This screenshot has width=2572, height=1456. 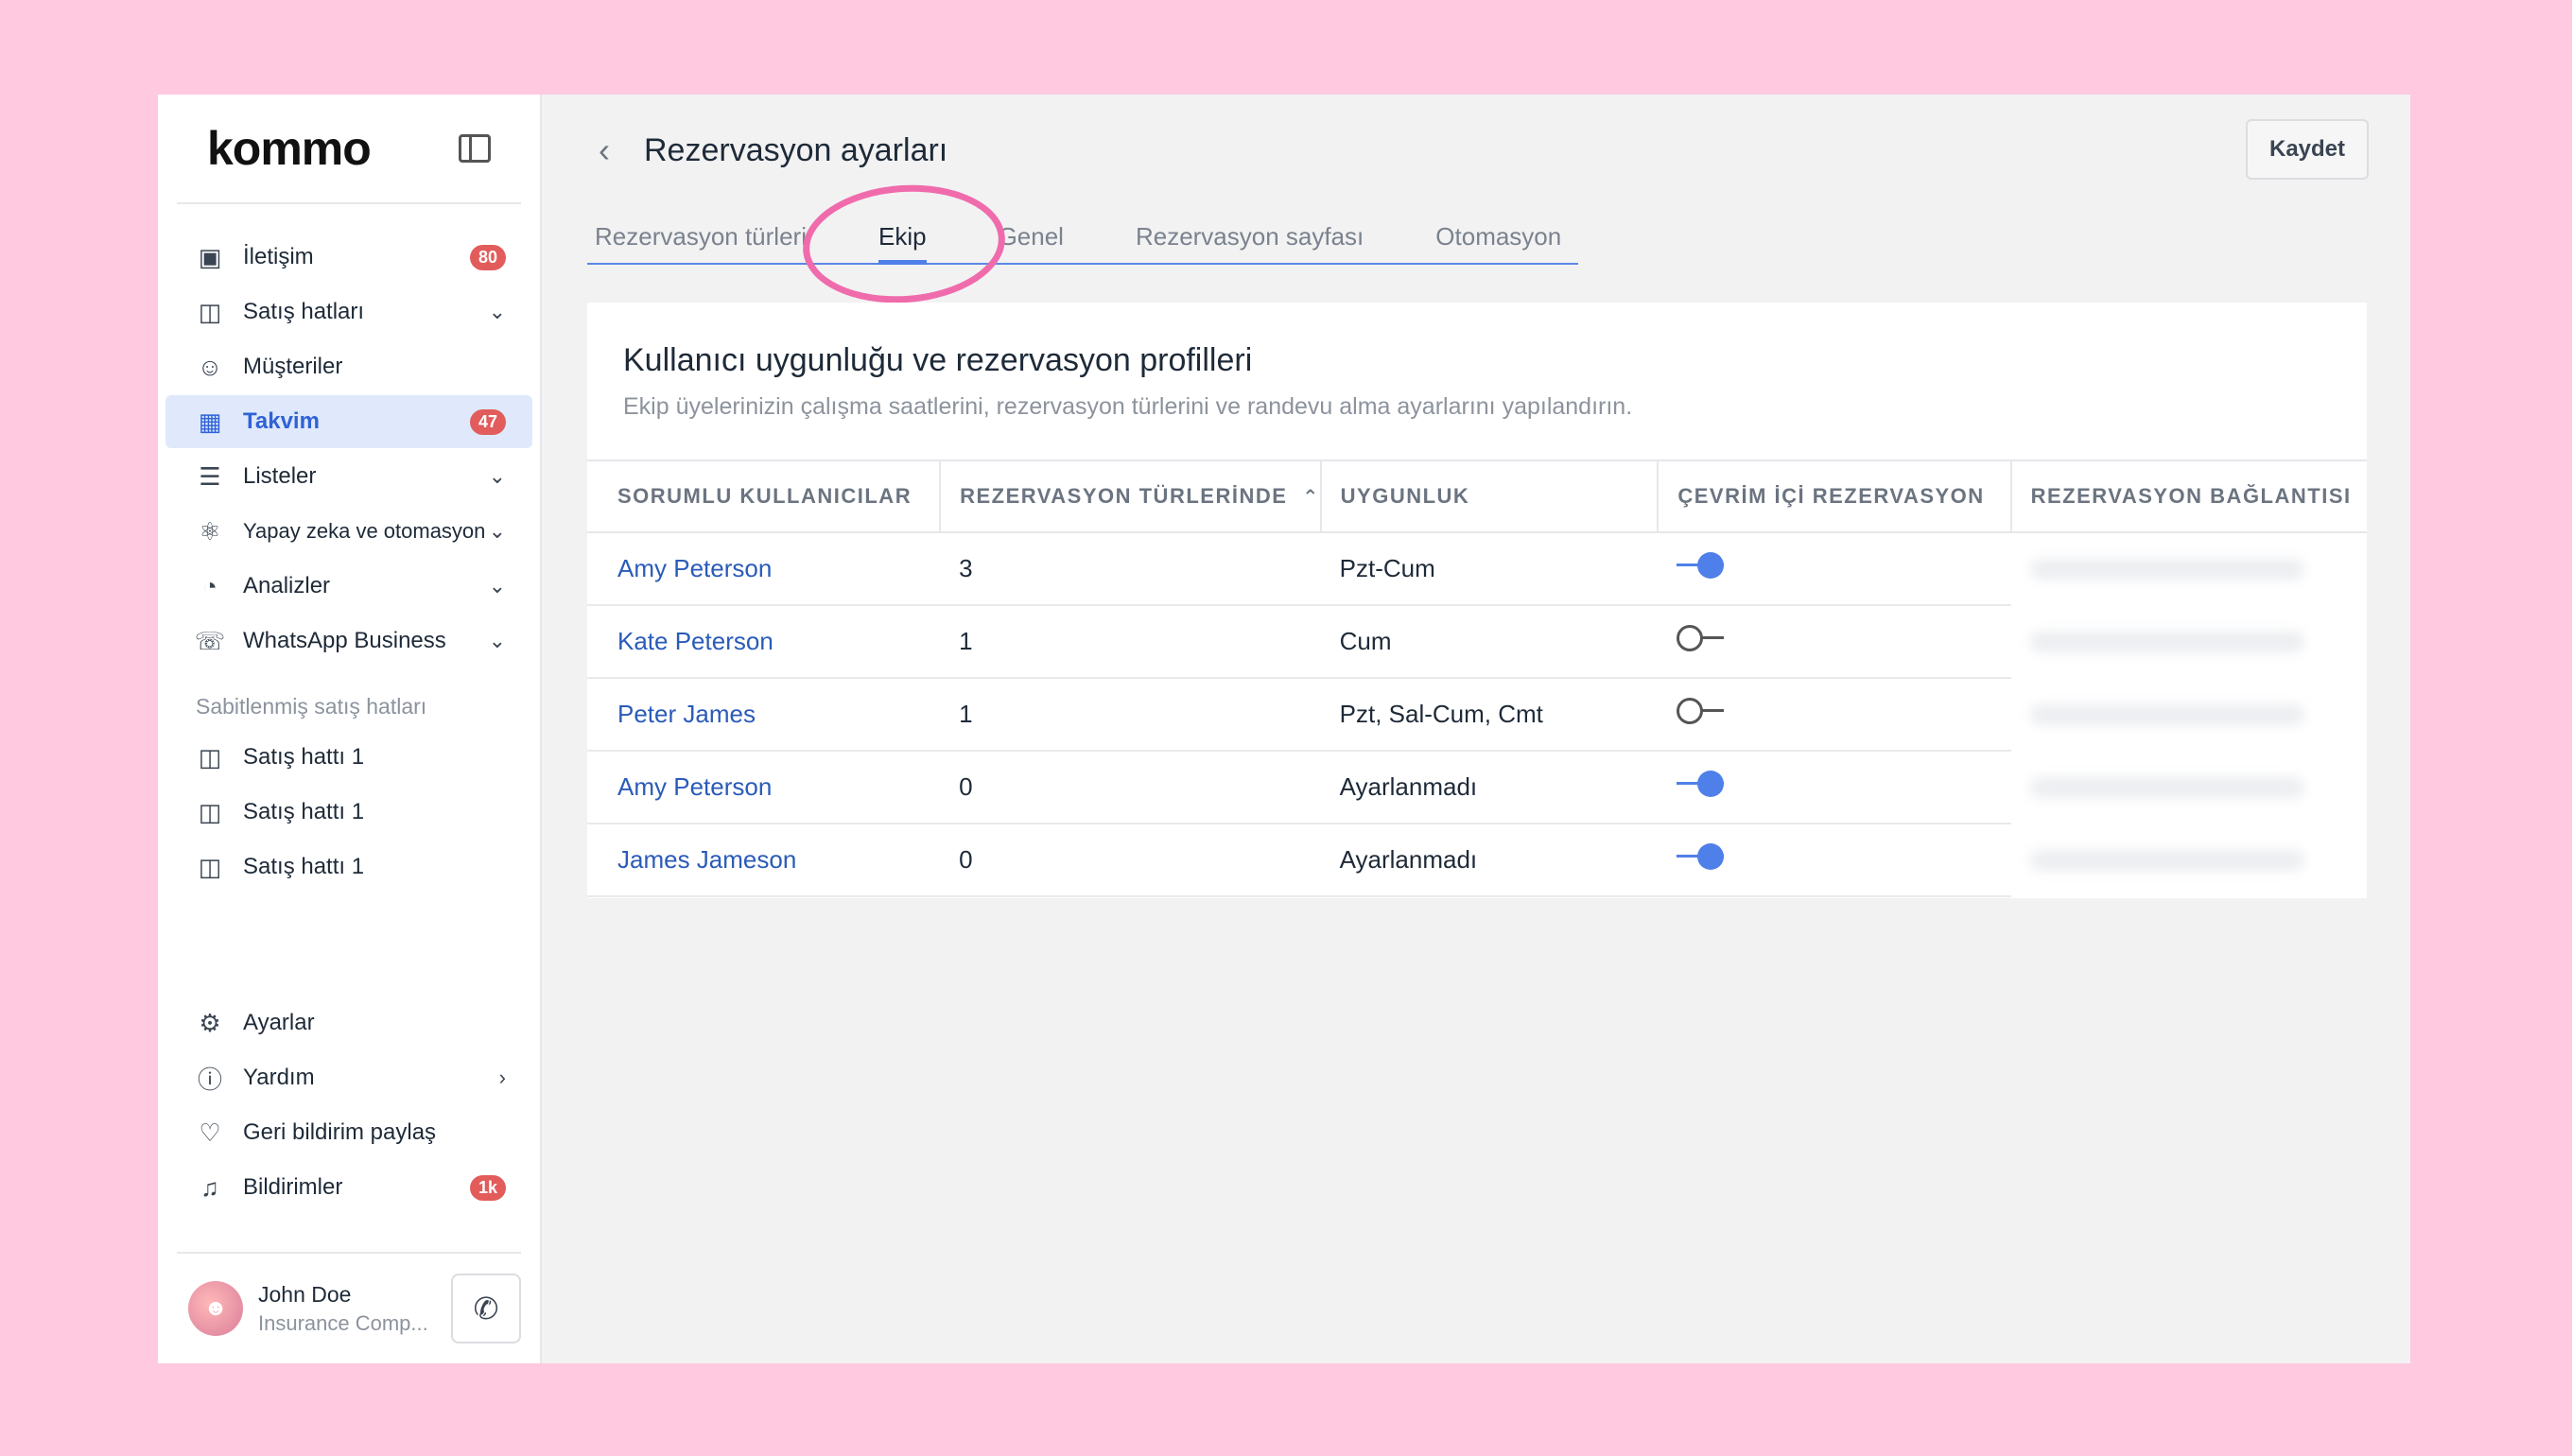 What do you see at coordinates (1130, 787) in the screenshot?
I see `booking-type-count: 0` at bounding box center [1130, 787].